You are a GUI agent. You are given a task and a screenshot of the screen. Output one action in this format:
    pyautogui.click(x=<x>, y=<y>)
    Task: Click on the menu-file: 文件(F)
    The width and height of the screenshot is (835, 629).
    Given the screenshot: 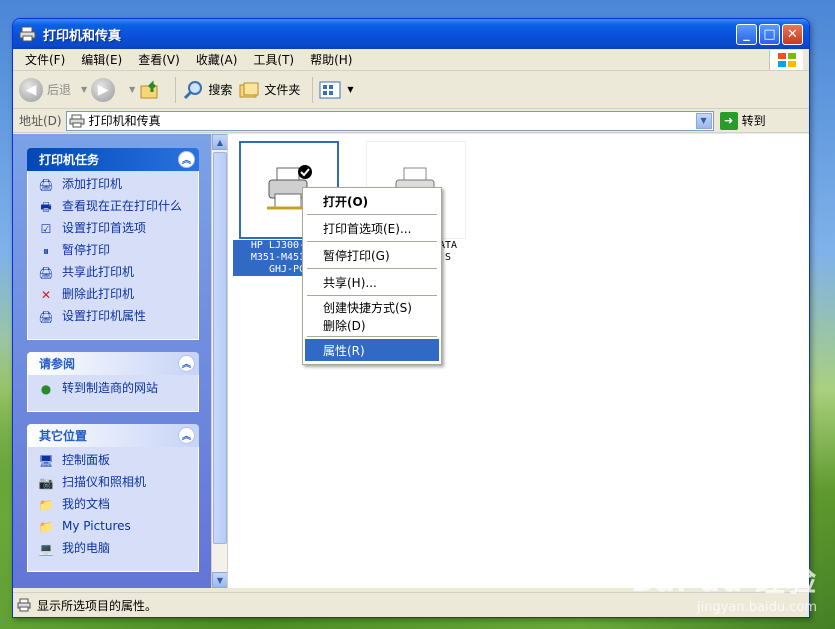 What is the action you would take?
    pyautogui.click(x=45, y=59)
    